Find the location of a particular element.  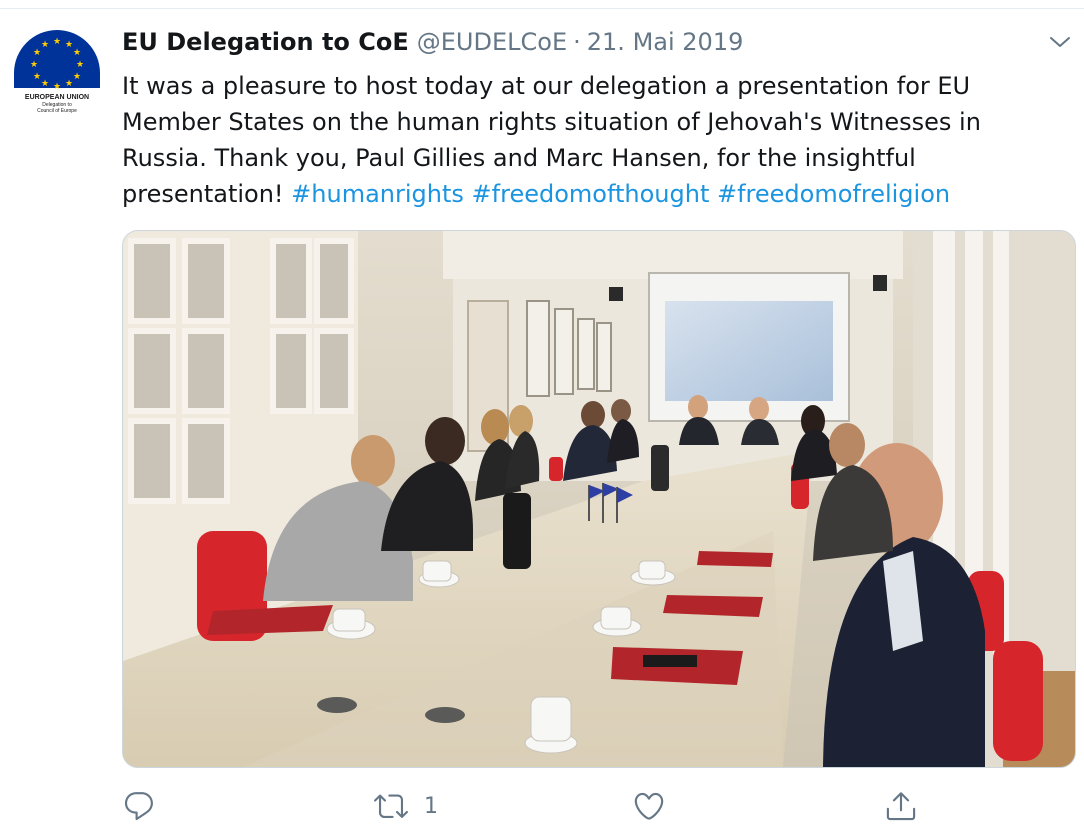

author-display-name: EU Delegation to CoE is located at coordinates (265, 42).